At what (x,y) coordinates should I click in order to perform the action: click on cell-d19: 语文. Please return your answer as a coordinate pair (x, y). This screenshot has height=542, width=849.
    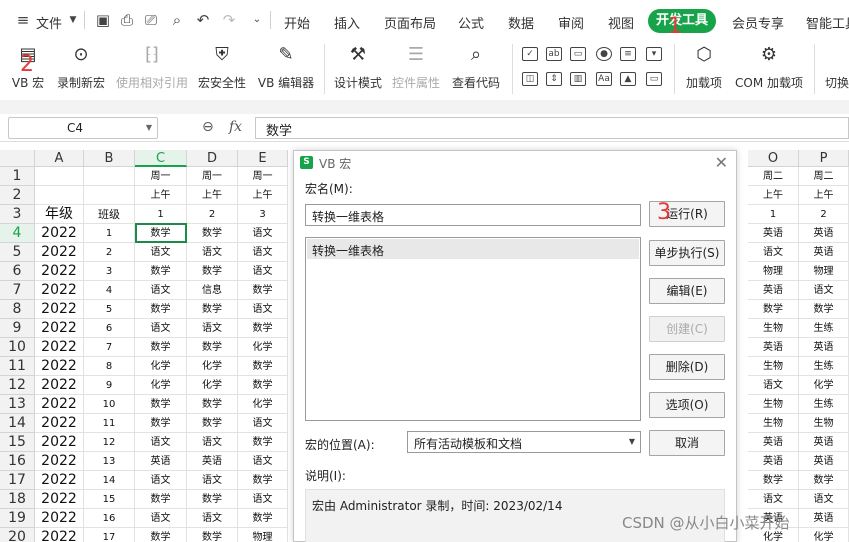
    Looking at the image, I should click on (212, 518).